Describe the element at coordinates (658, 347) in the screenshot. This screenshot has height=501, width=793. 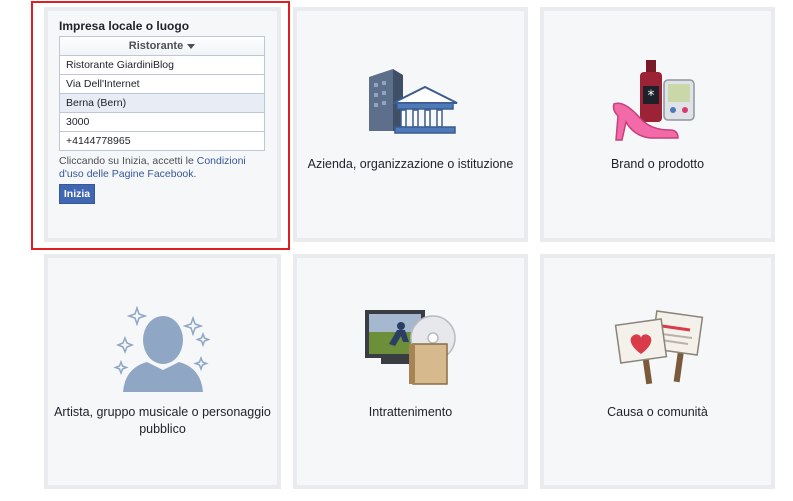
I see `signs-icon` at that location.